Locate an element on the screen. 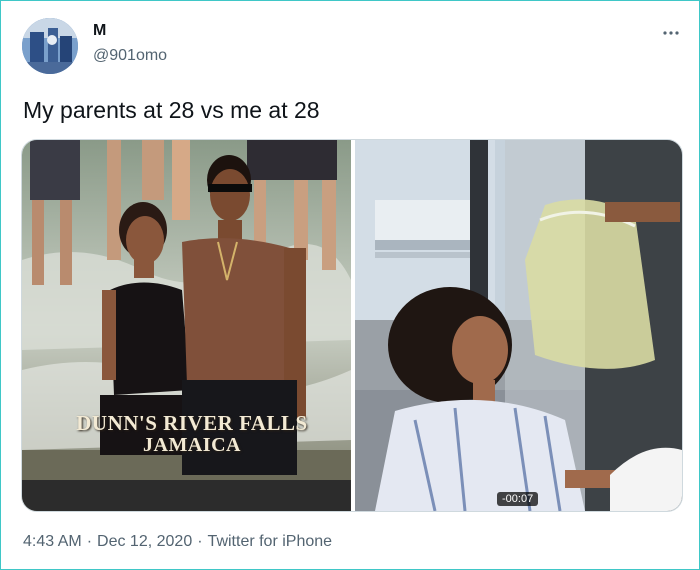 Image resolution: width=700 pixels, height=570 pixels. more-horizontal-icon is located at coordinates (671, 33).